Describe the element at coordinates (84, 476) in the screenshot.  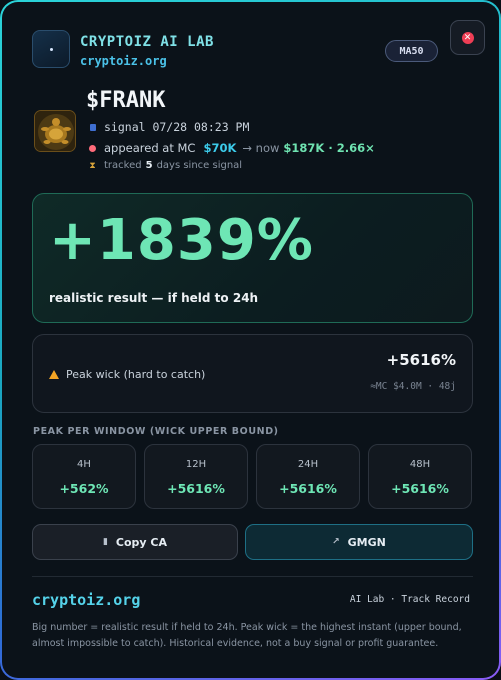
I see `window-card-4h: 4H +562%` at that location.